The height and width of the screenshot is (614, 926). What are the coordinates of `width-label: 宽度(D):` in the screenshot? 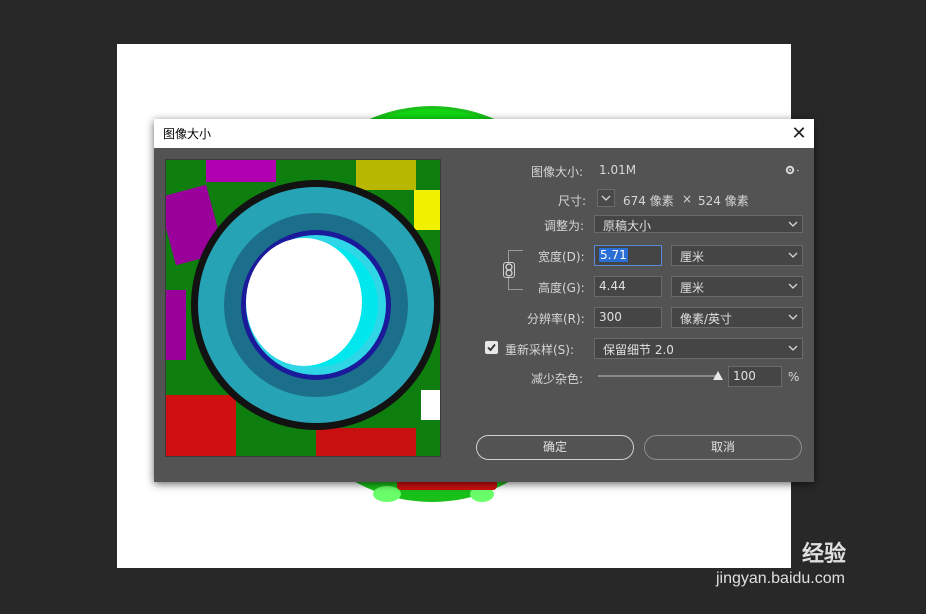 It's located at (561, 257).